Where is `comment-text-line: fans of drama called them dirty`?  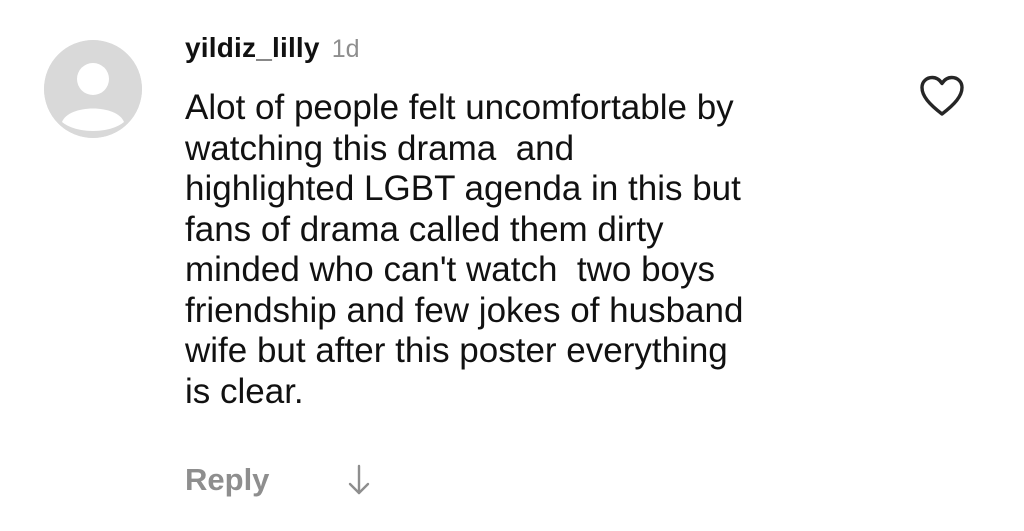
comment-text-line: fans of drama called them dirty is located at coordinates (424, 229).